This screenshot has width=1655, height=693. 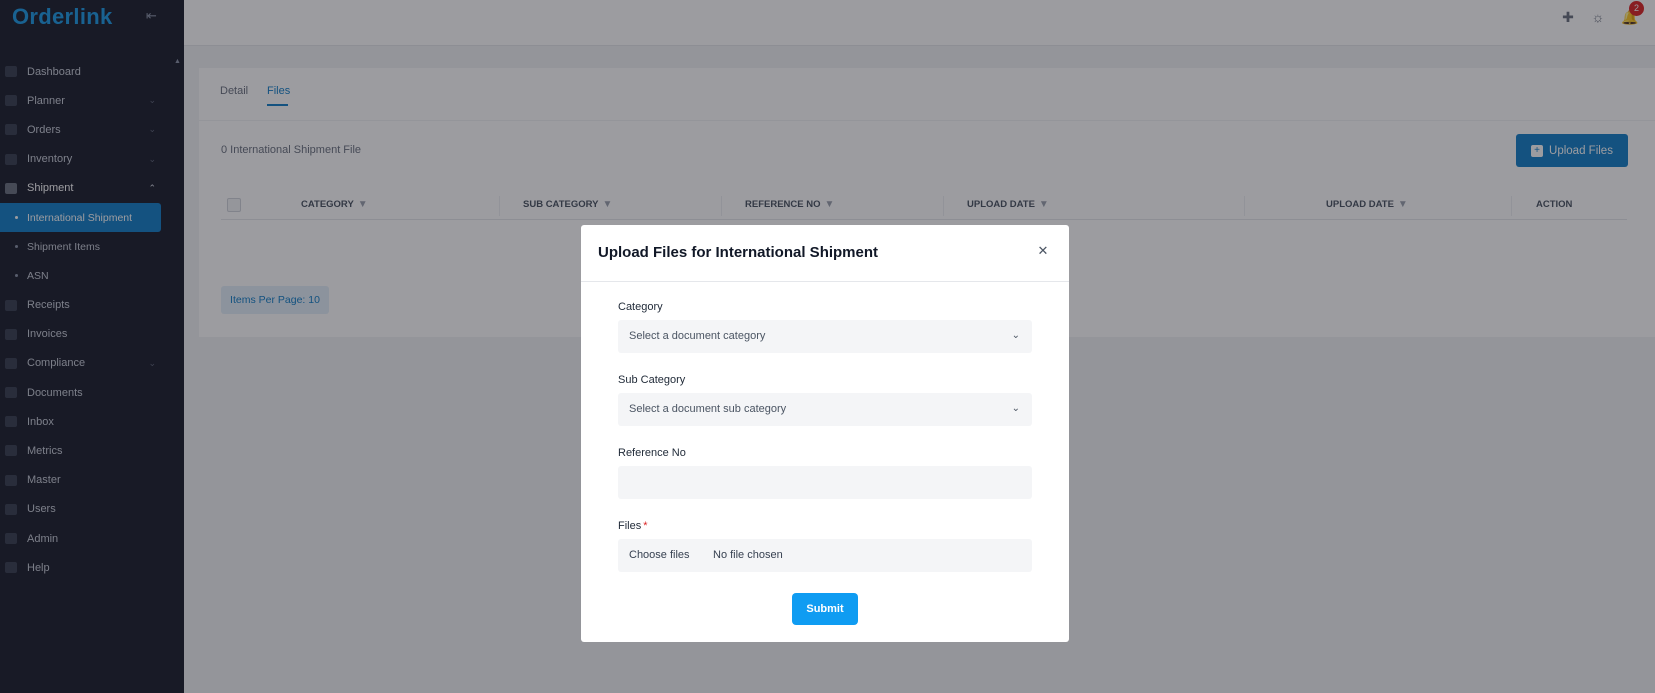 I want to click on choose-files-button: Choose files, so click(x=659, y=555).